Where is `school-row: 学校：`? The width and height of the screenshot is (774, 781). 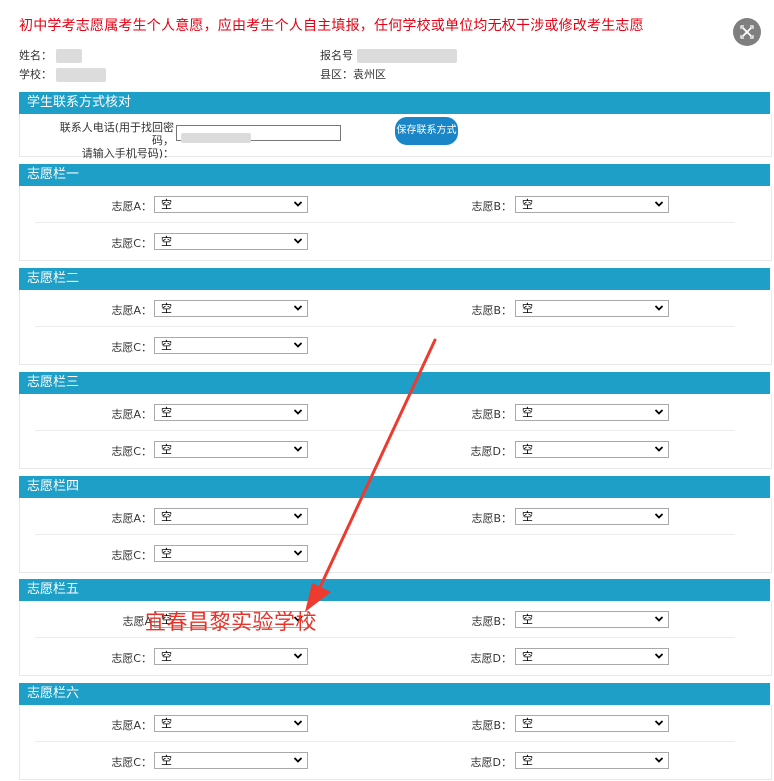
school-row: 学校： is located at coordinates (62, 74).